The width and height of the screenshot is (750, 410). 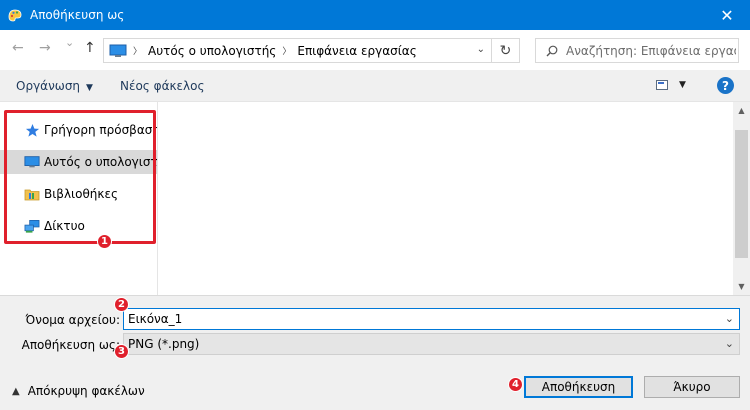 I want to click on refresh-icon: ↻, so click(x=505, y=50).